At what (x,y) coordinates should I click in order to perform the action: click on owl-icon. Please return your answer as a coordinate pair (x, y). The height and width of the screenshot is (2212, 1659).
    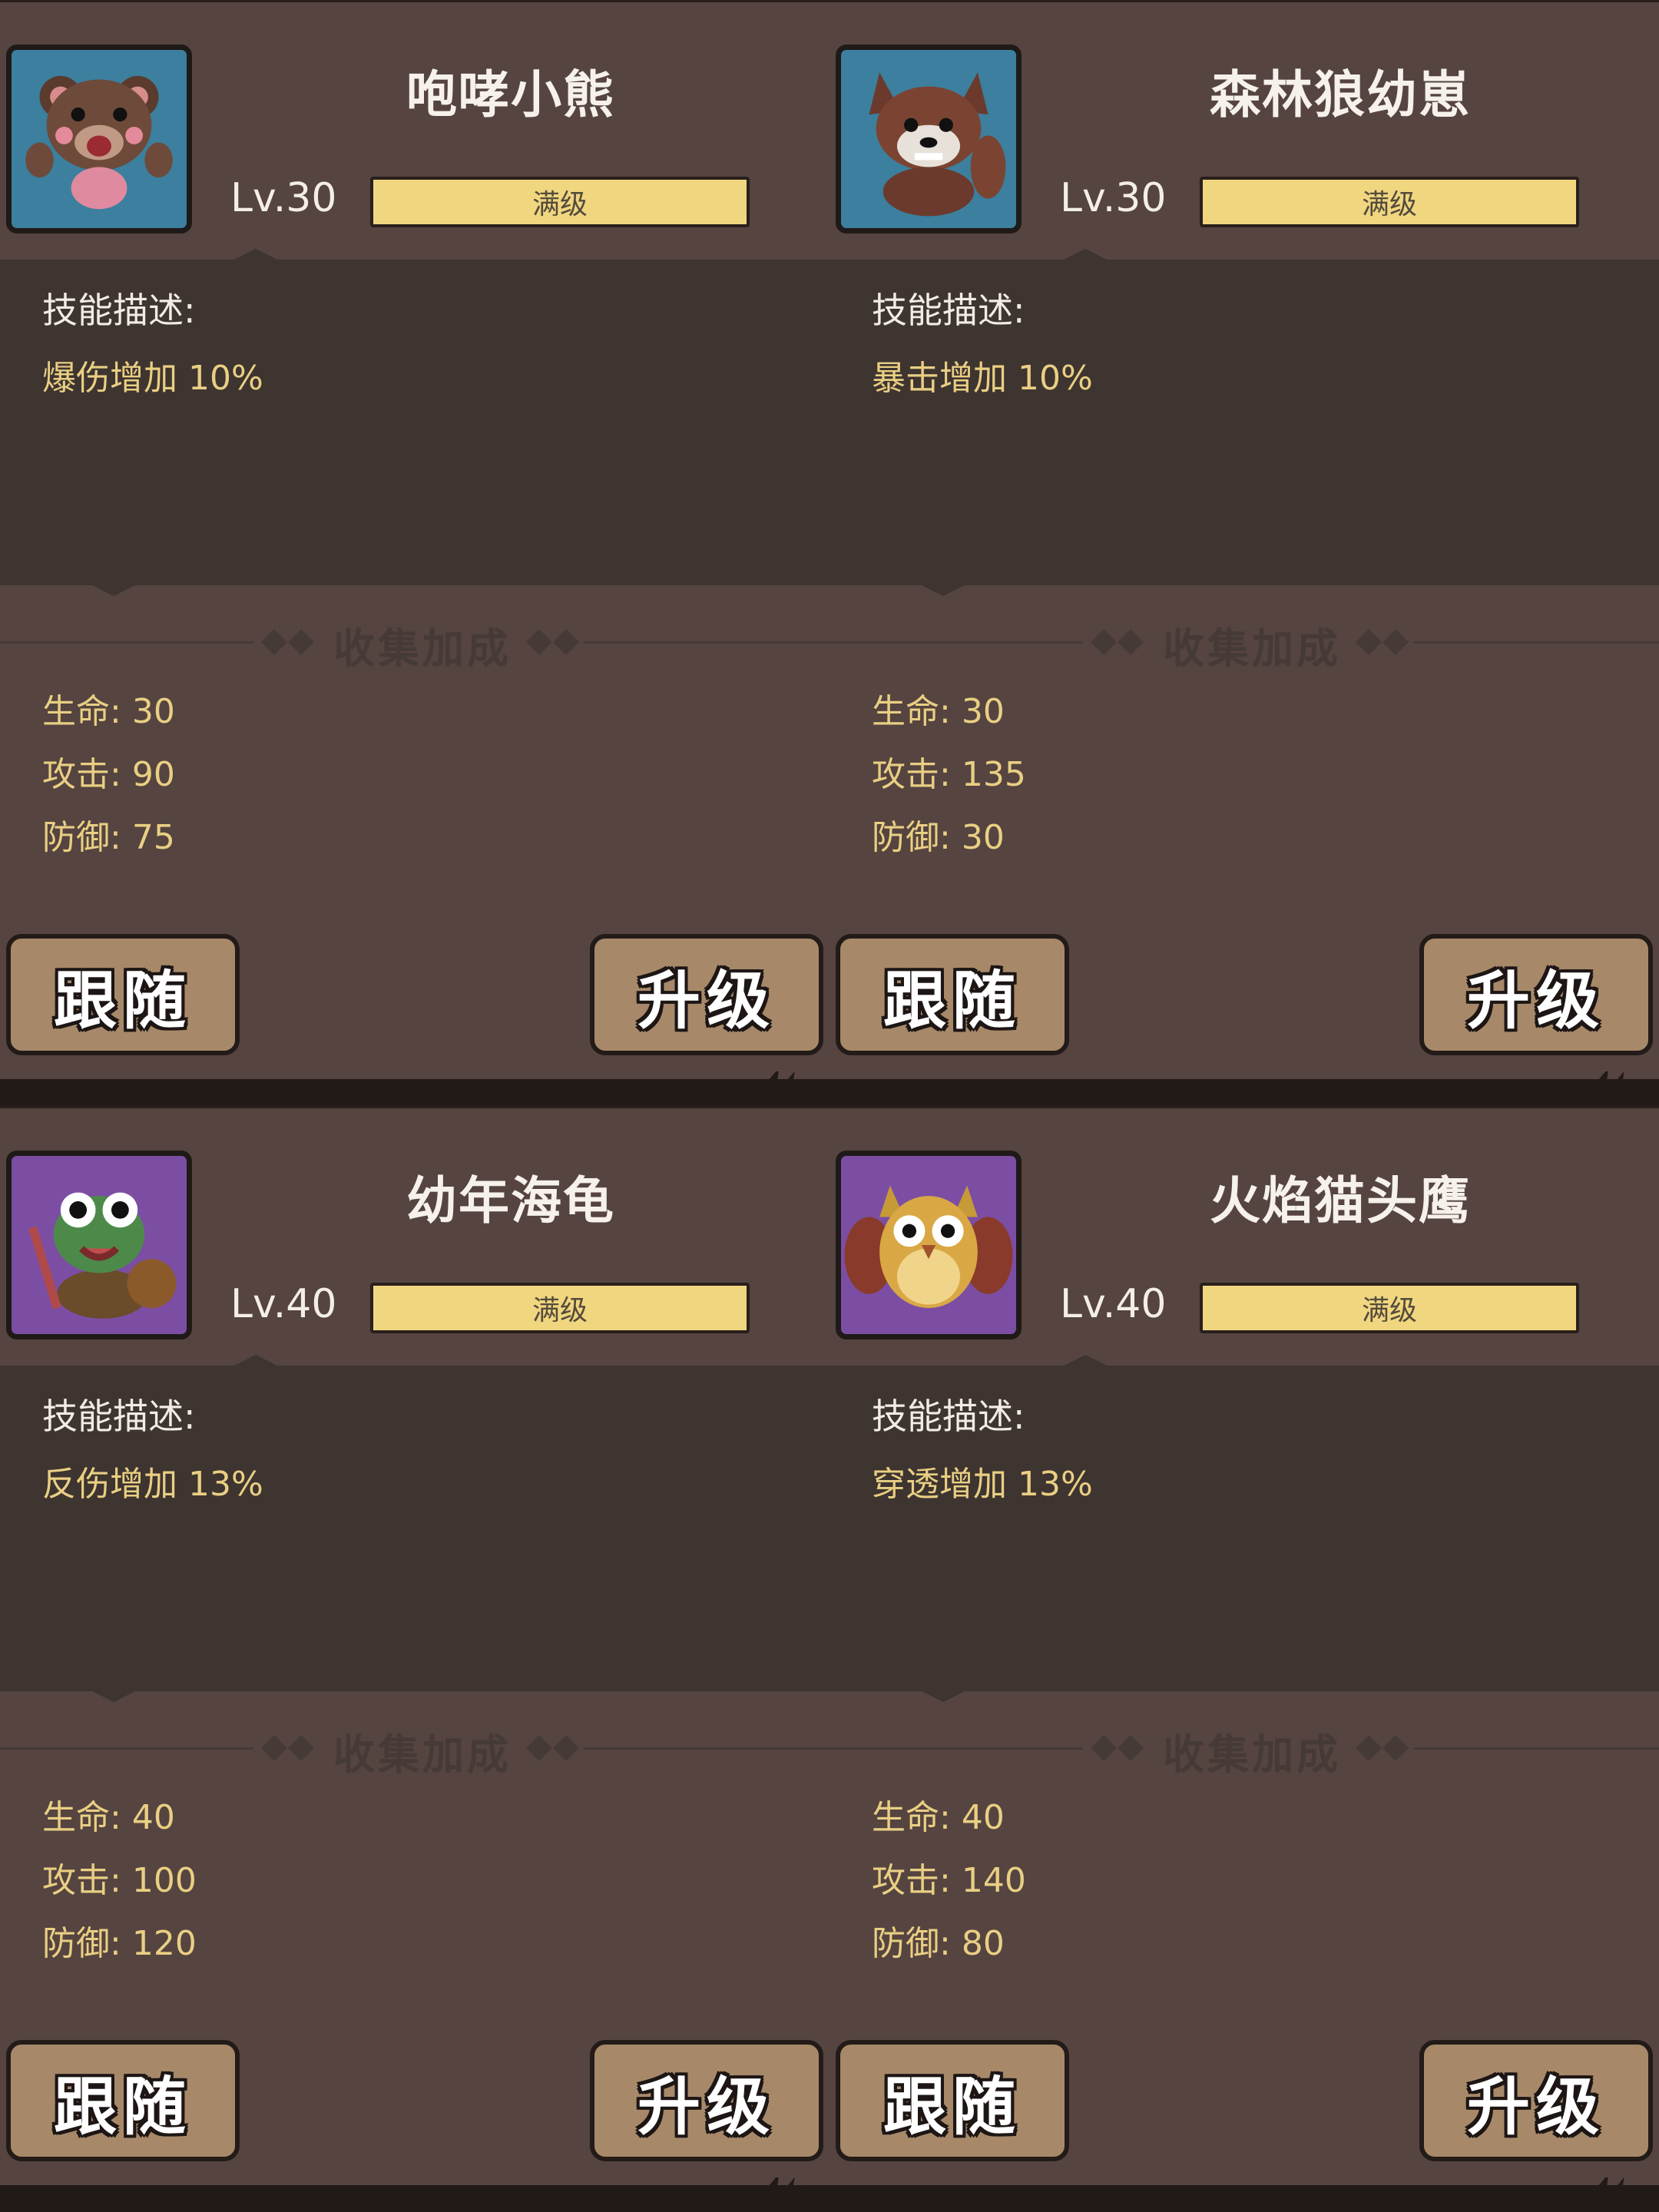
    Looking at the image, I should click on (928, 1247).